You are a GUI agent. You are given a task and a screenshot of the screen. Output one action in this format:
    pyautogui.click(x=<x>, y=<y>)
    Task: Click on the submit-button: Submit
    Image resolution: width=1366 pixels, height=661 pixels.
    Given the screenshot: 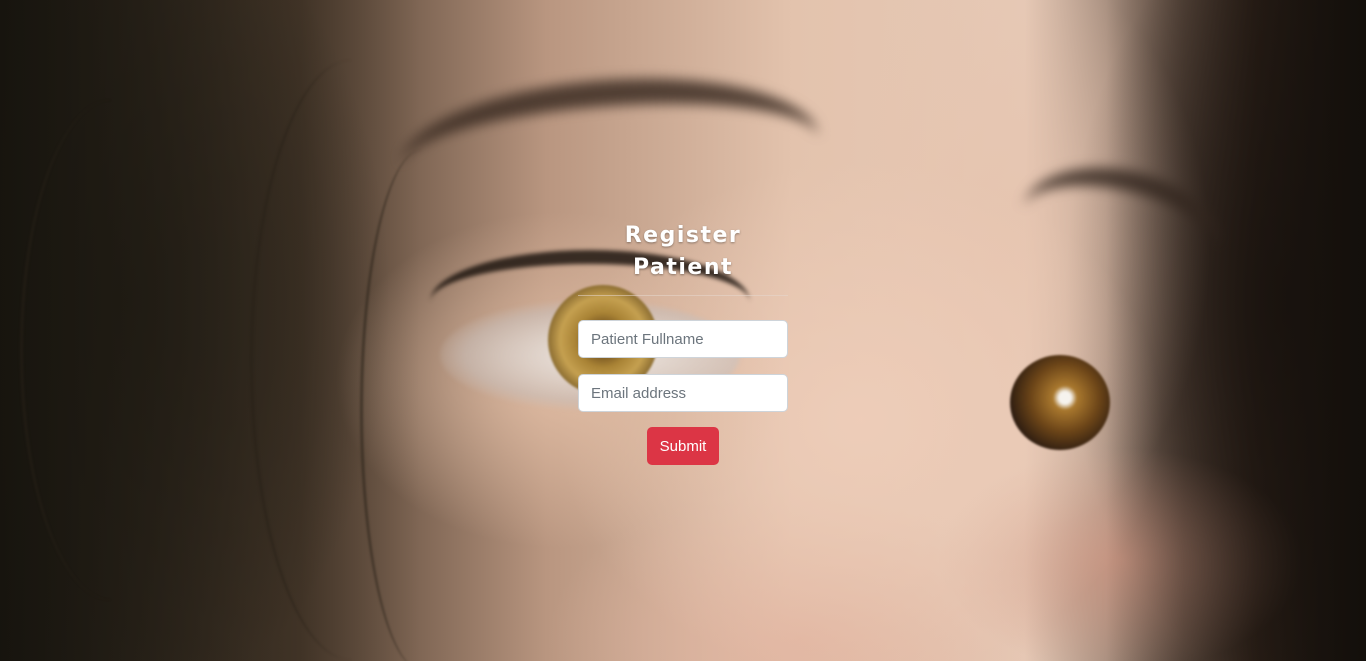 What is the action you would take?
    pyautogui.click(x=683, y=446)
    